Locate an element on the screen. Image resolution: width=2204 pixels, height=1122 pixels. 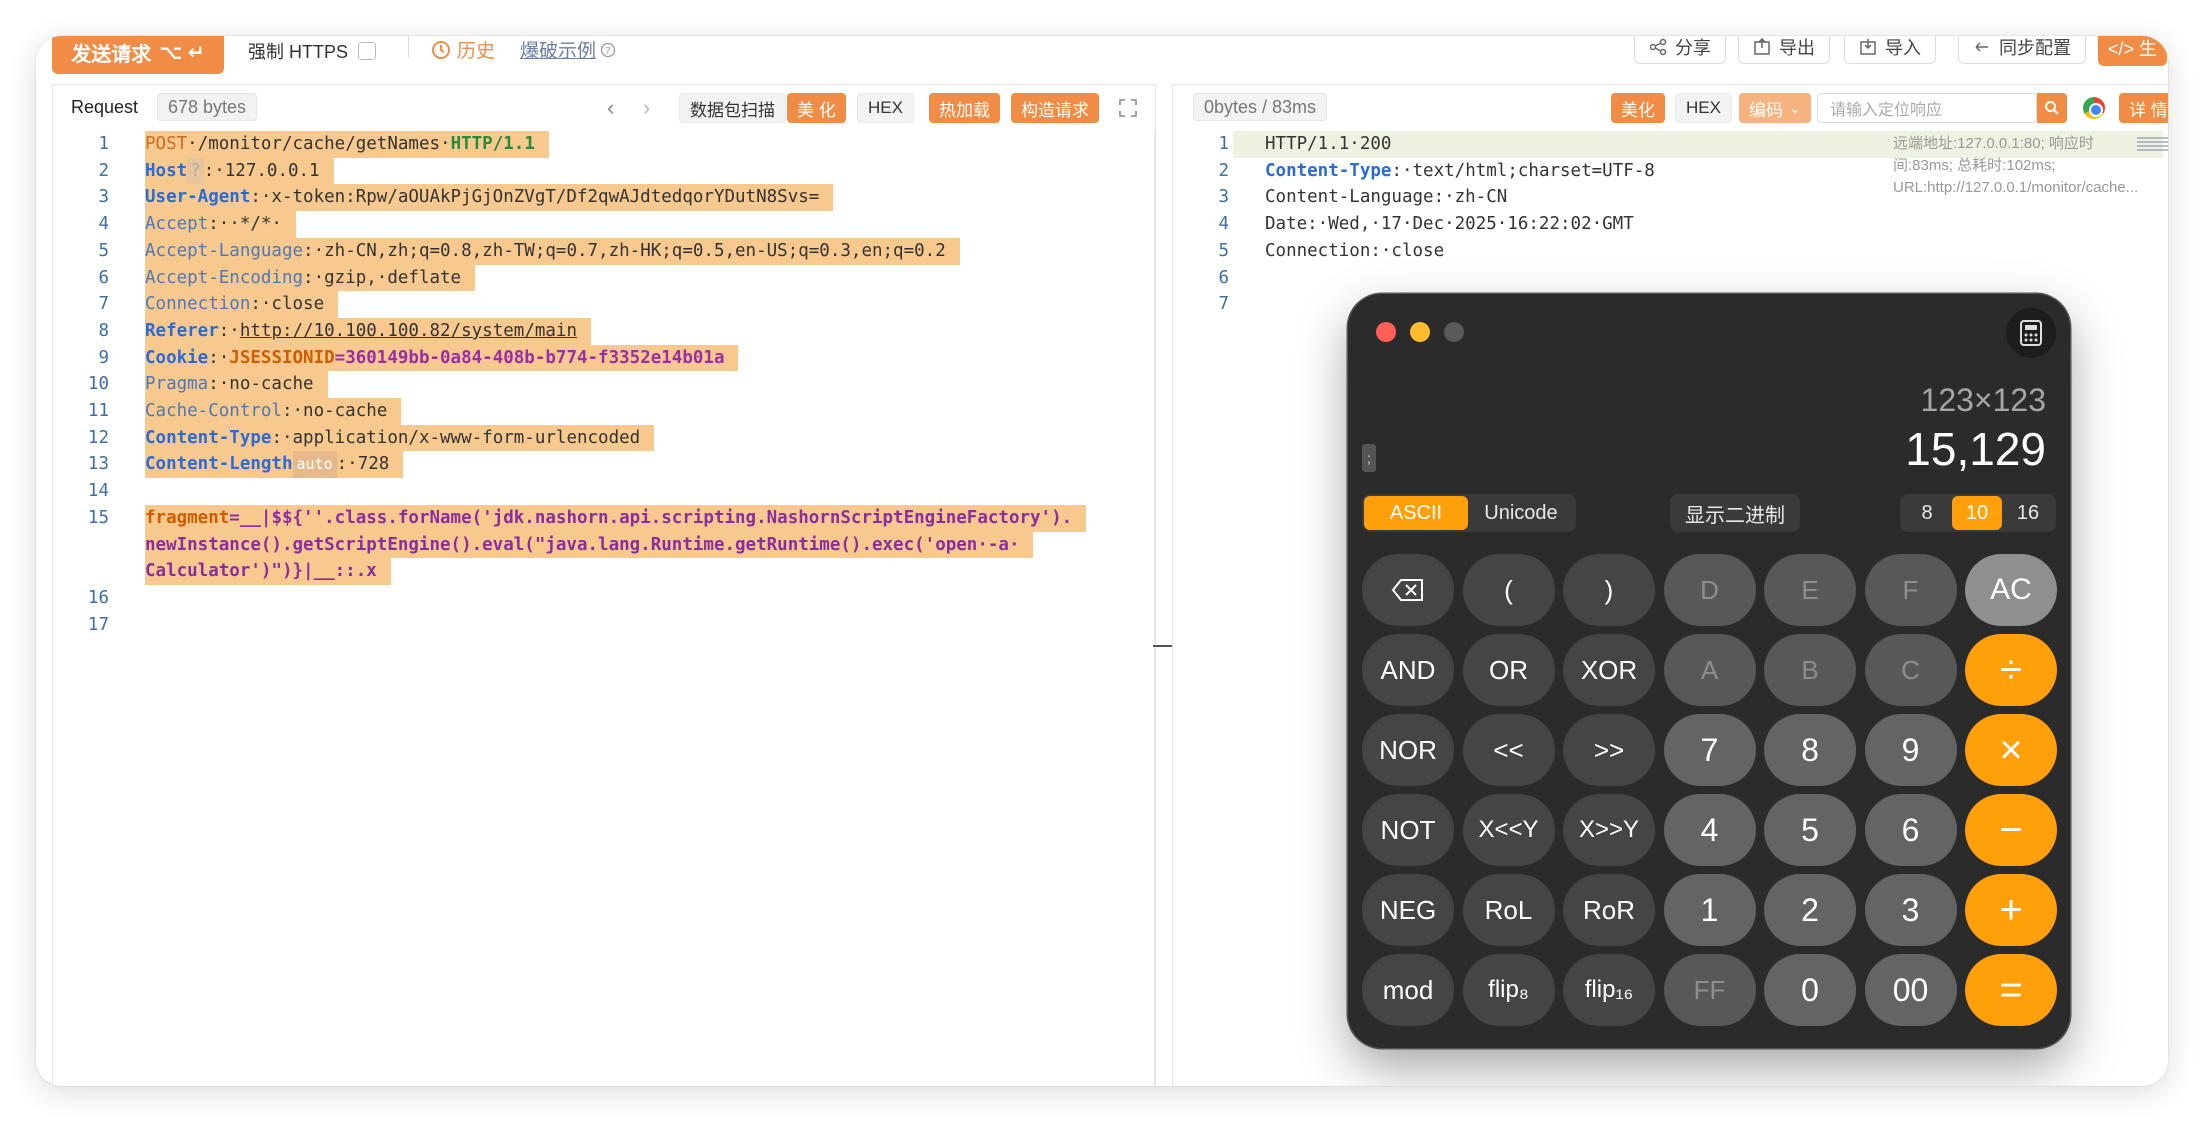
key-digit-6: 6 is located at coordinates (1910, 830).